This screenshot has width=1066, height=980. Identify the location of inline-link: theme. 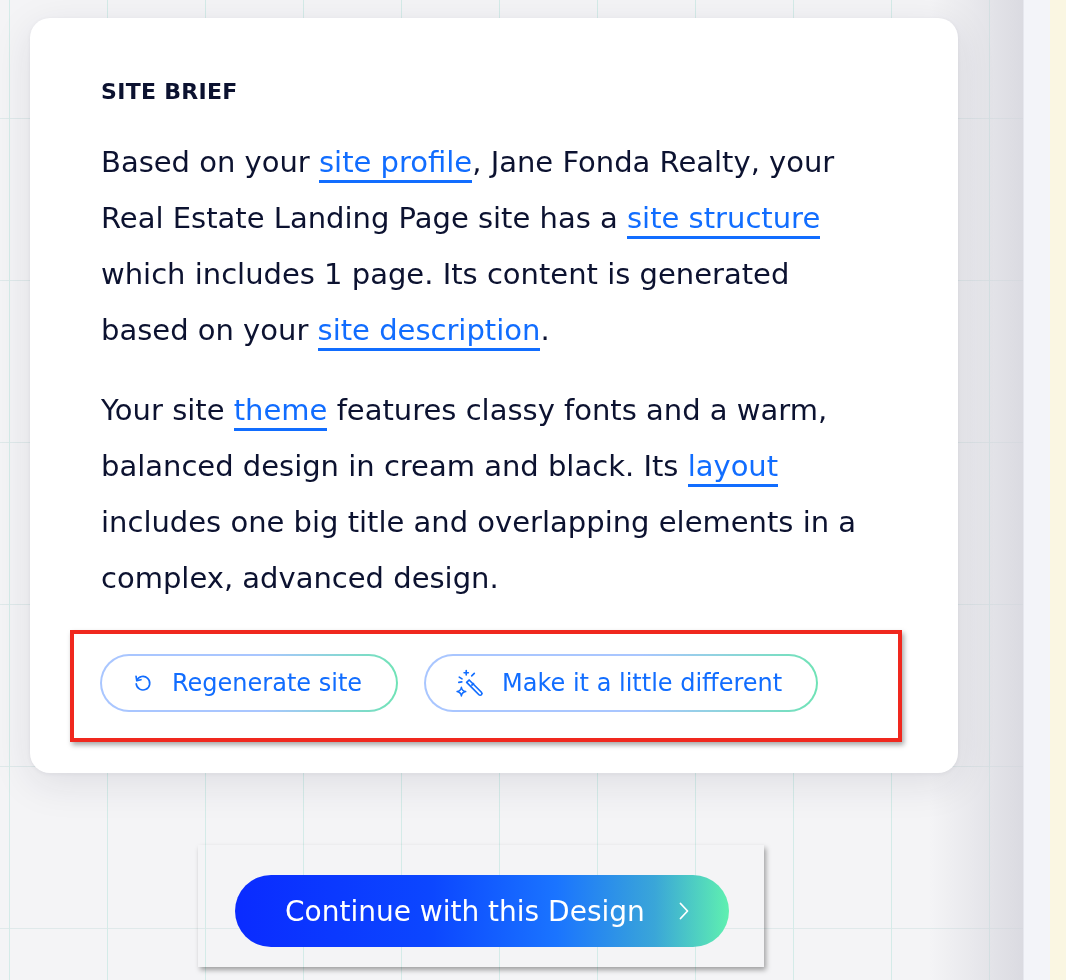
(280, 412).